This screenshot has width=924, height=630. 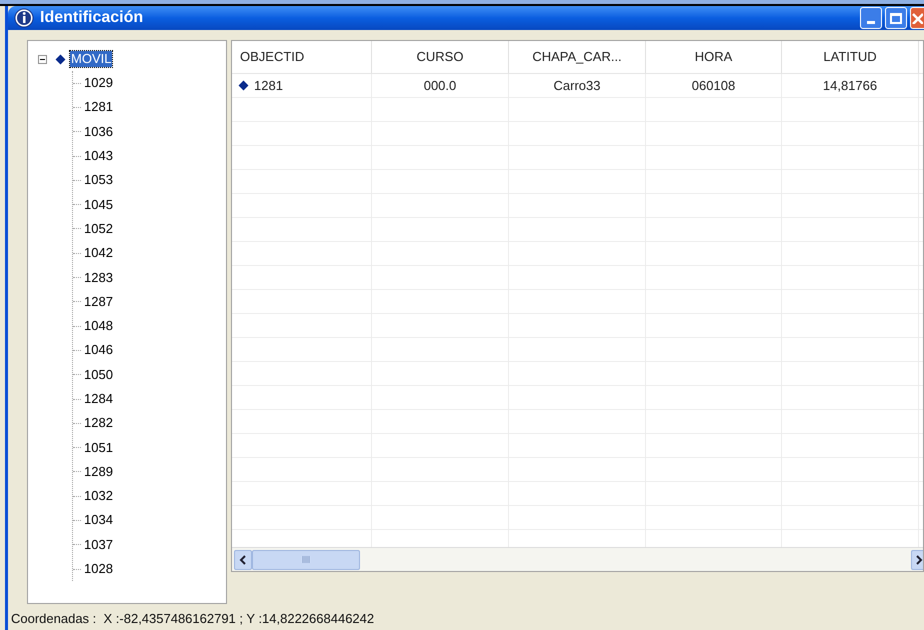 I want to click on tree-item: 1029, so click(x=98, y=83).